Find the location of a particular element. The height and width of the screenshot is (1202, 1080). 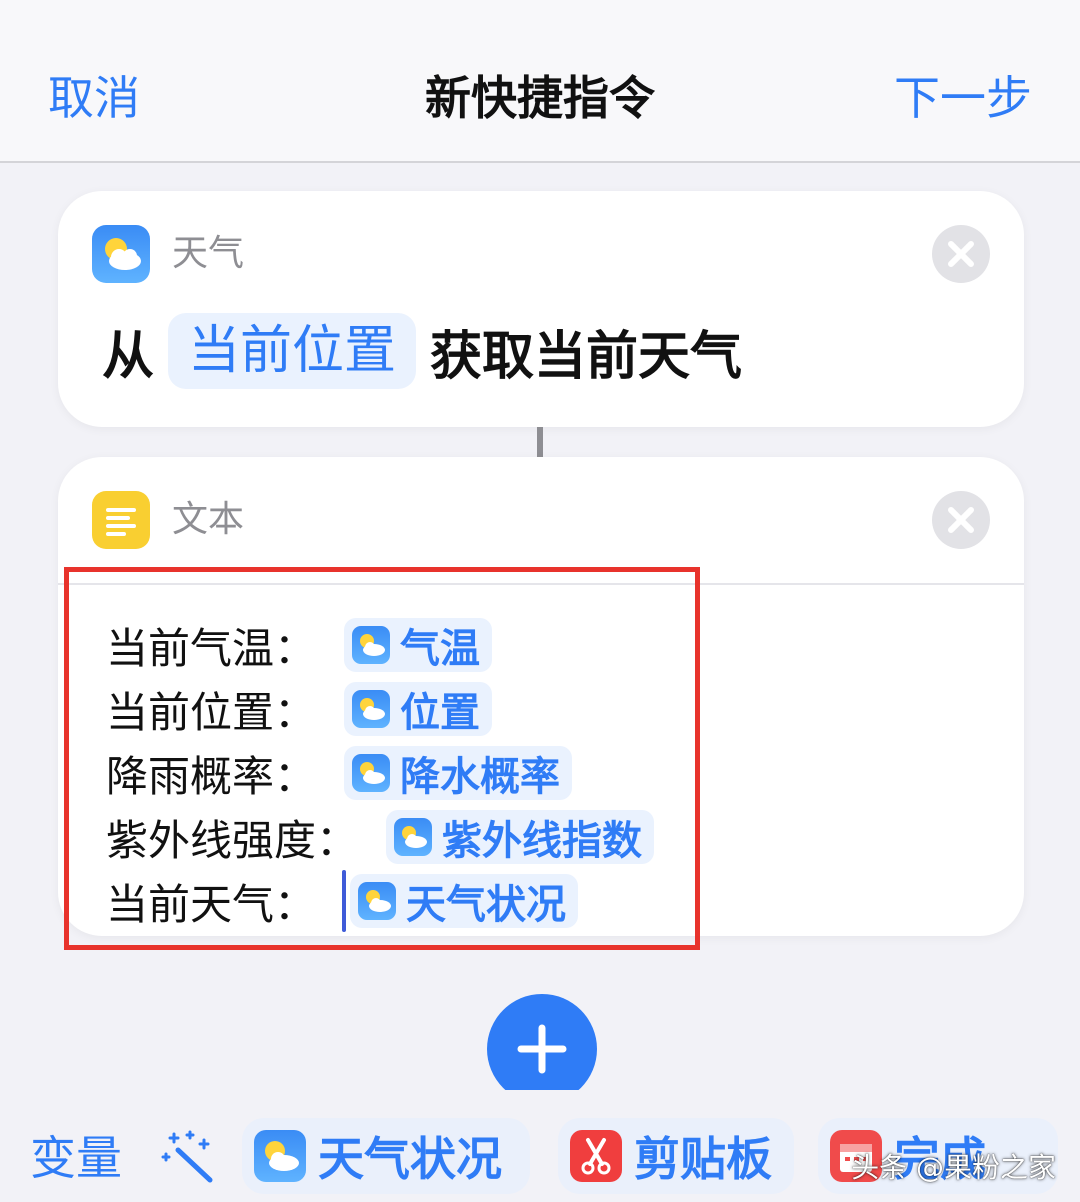

chip-label: 剪贴板 is located at coordinates (703, 1159).